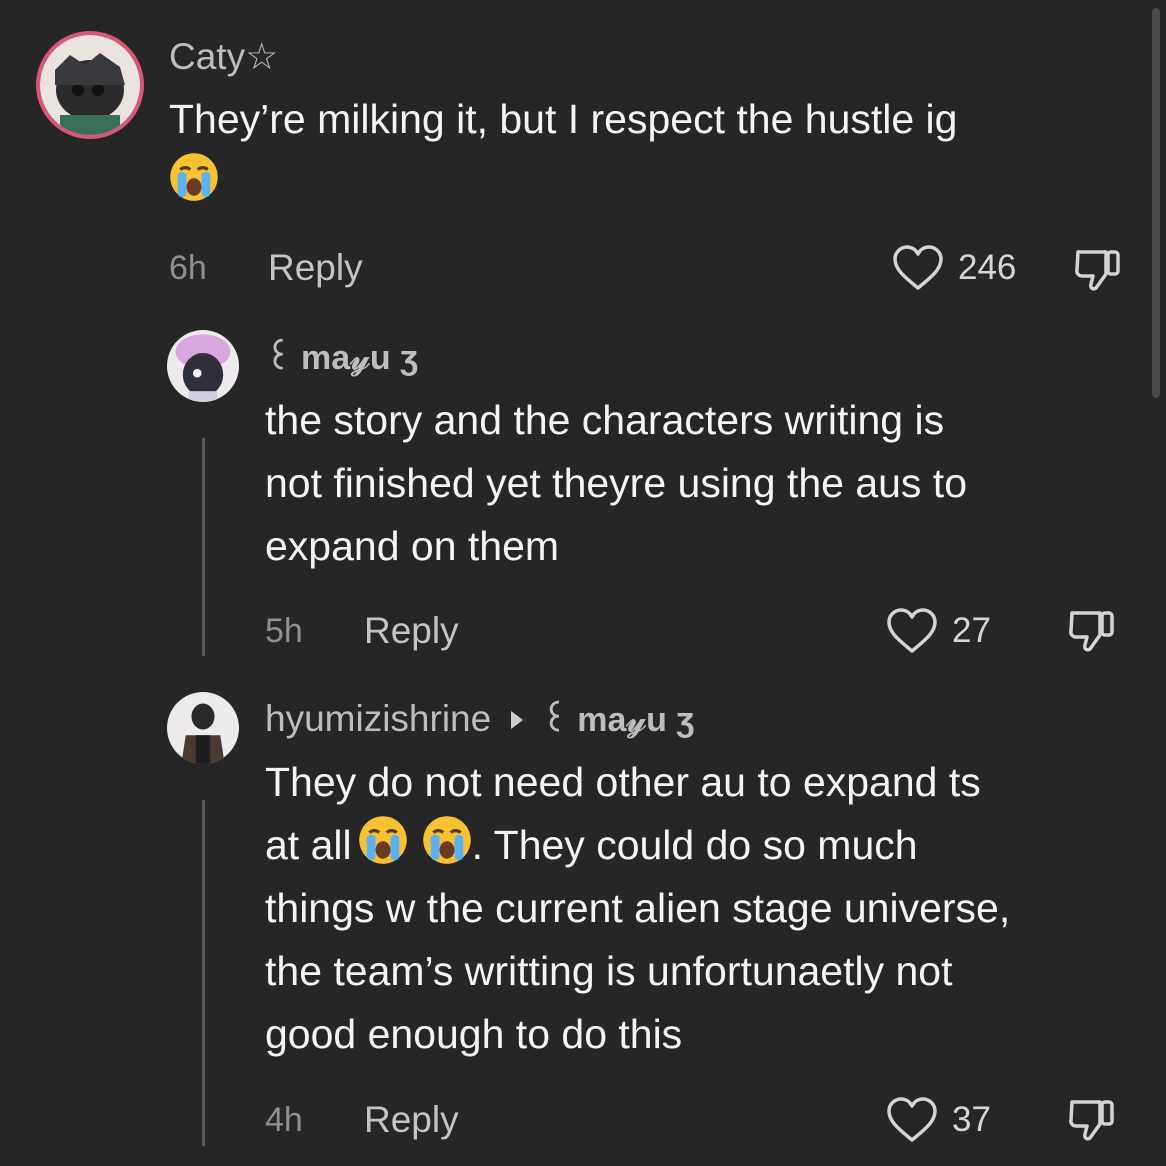 This screenshot has width=1166, height=1166. Describe the element at coordinates (617, 720) in the screenshot. I see `reply-to-name: ꒰ ma𝓎u ʒ` at that location.